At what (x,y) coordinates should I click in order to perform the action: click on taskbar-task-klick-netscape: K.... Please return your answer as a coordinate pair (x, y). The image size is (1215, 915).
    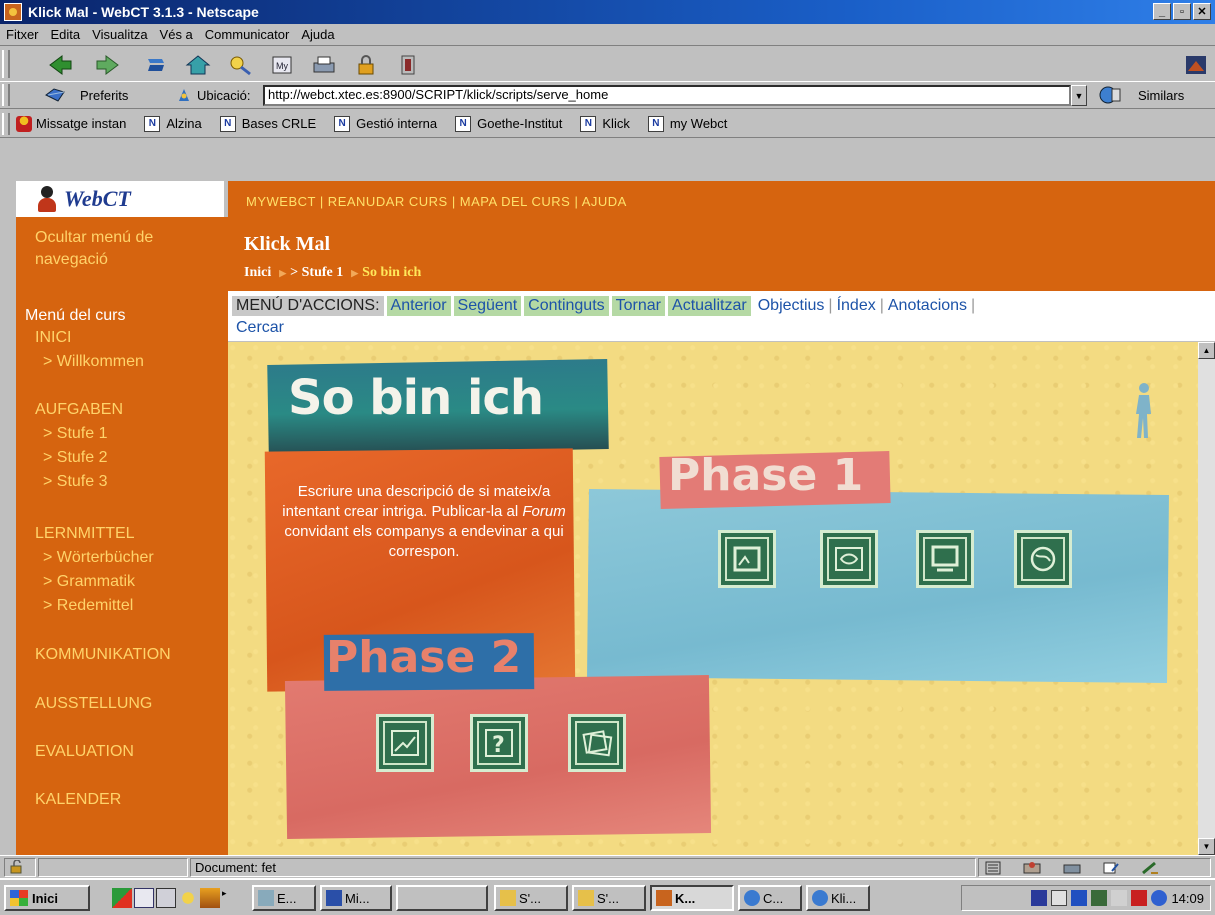
    Looking at the image, I should click on (692, 898).